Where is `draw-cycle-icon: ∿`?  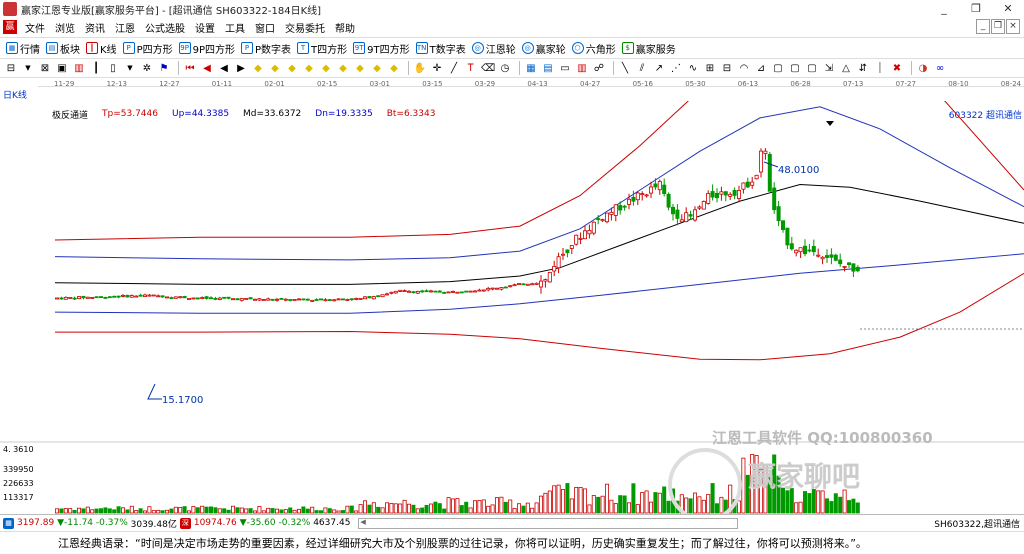 draw-cycle-icon: ∿ is located at coordinates (693, 68).